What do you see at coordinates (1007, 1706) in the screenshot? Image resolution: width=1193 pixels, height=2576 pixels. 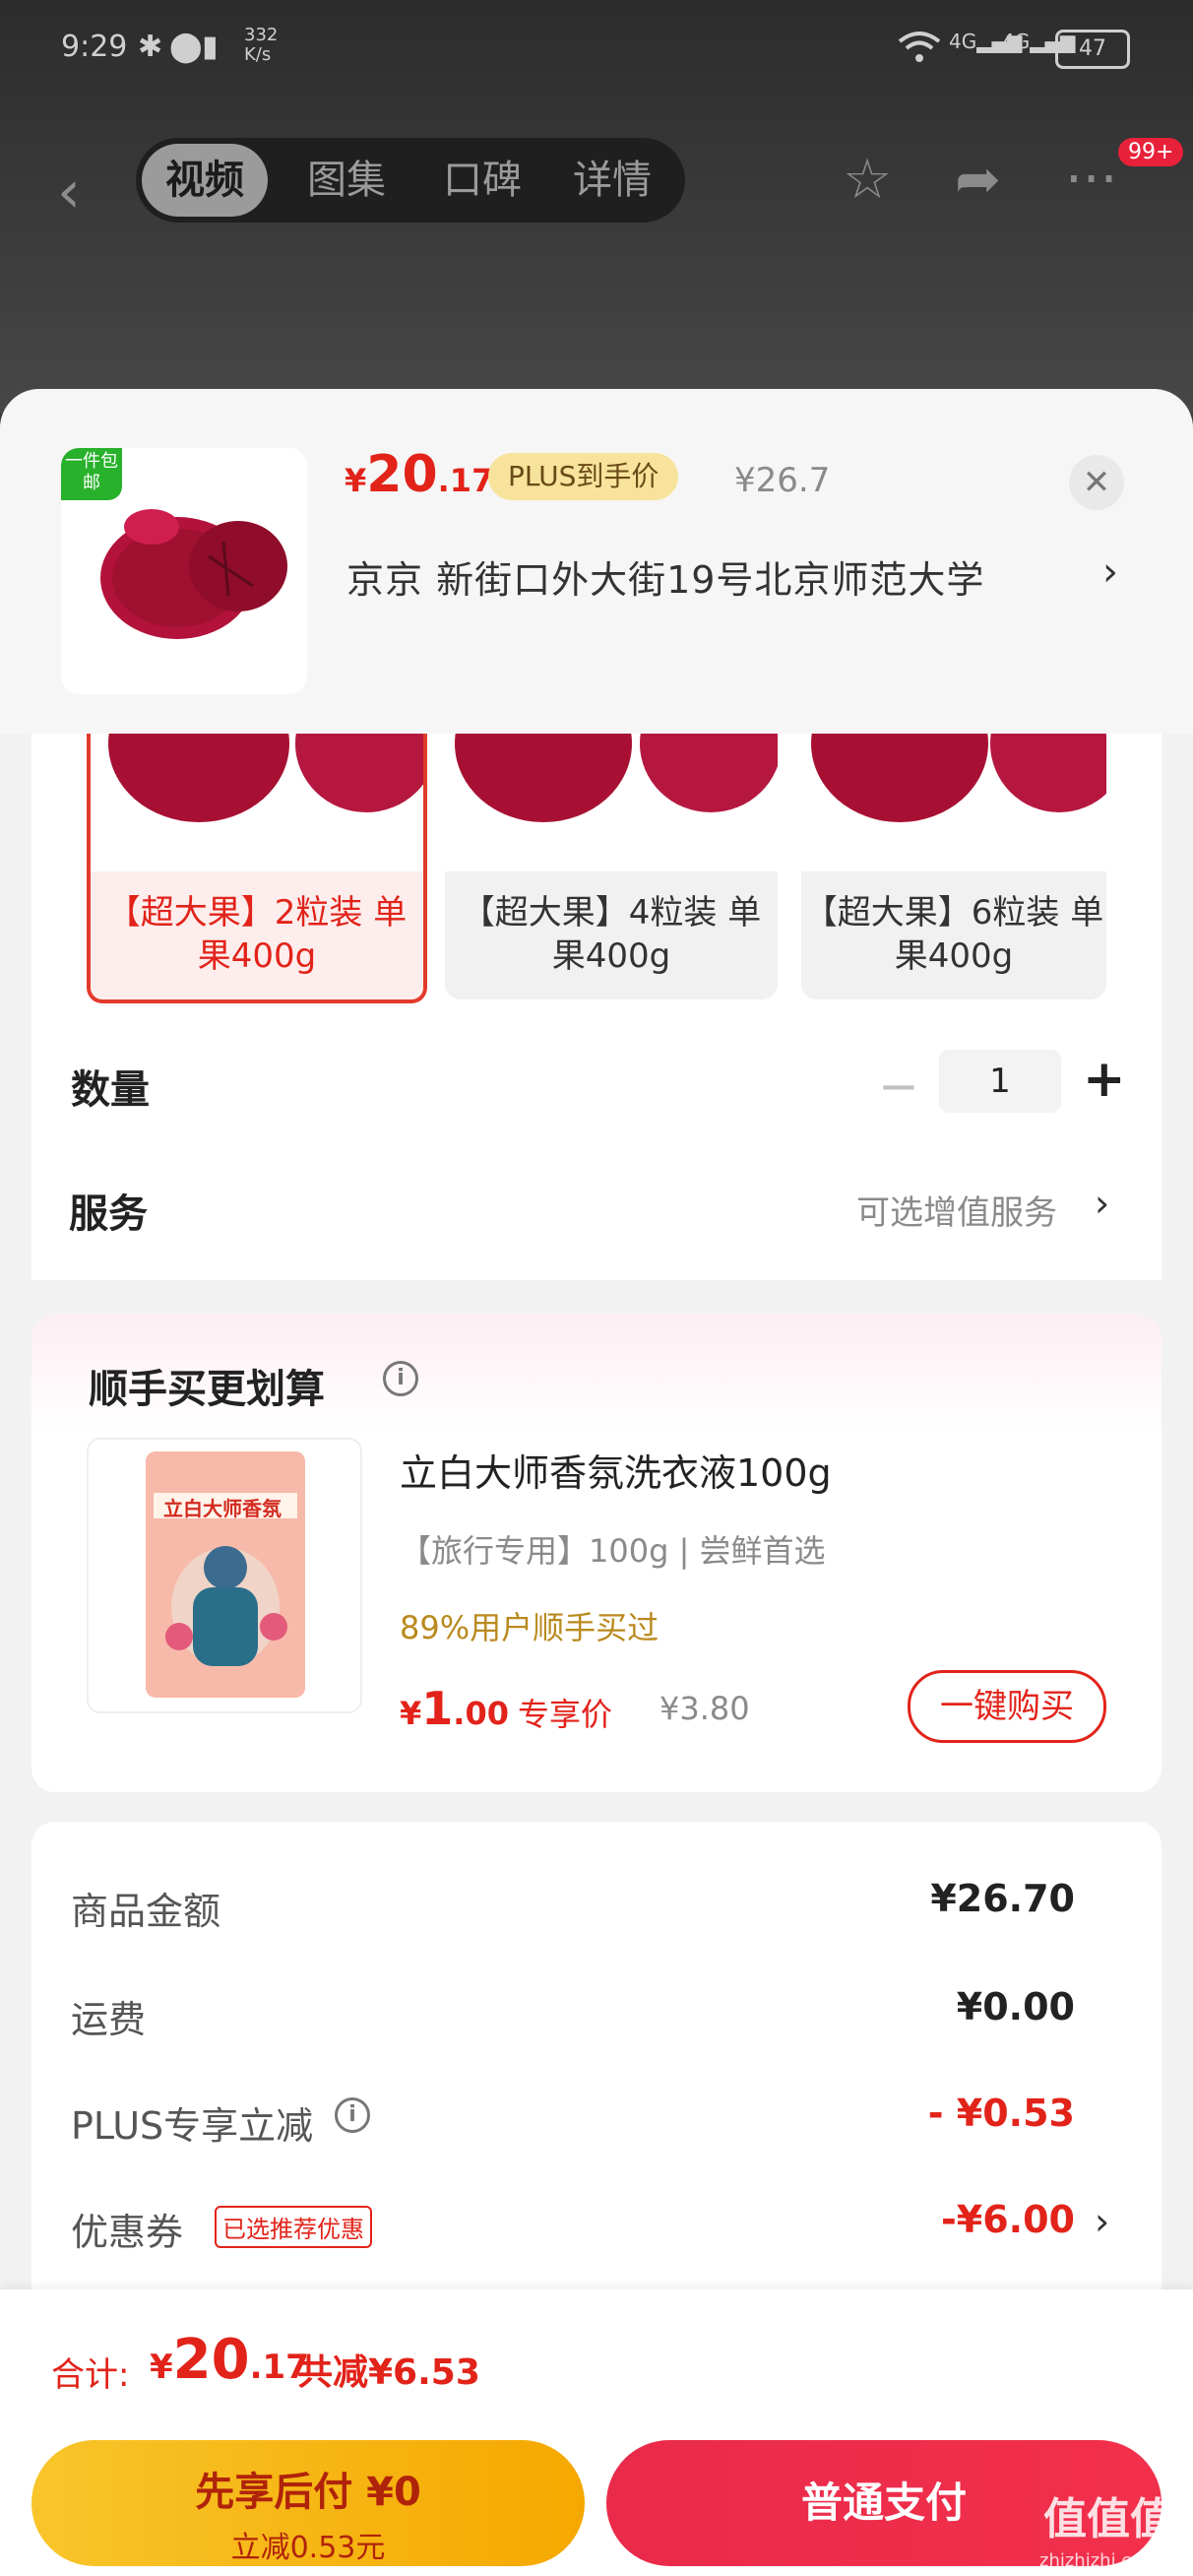 I see `one-click-buy-button: 一键购买` at bounding box center [1007, 1706].